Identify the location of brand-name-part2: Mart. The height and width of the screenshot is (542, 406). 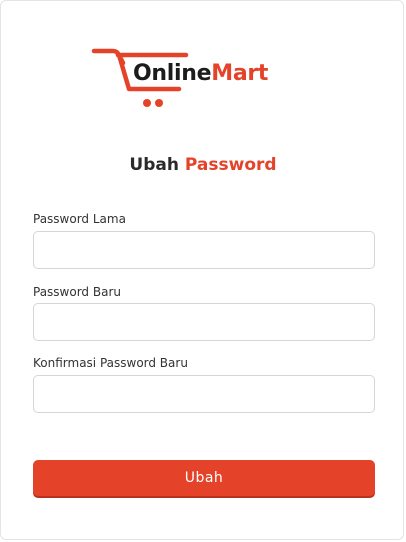
(240, 73).